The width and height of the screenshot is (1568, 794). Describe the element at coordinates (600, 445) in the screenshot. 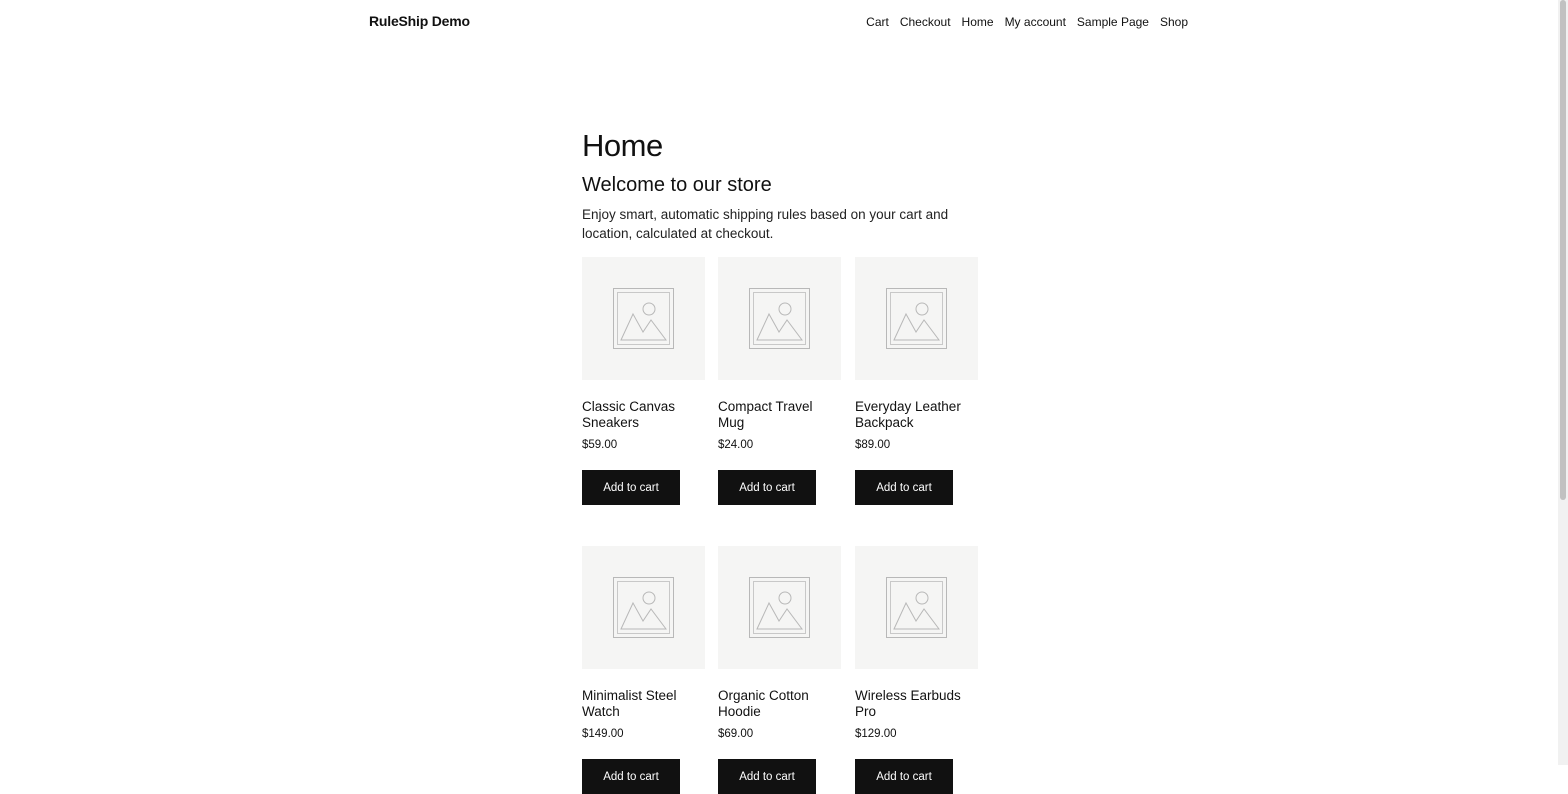

I see `product-price: $59.00` at that location.